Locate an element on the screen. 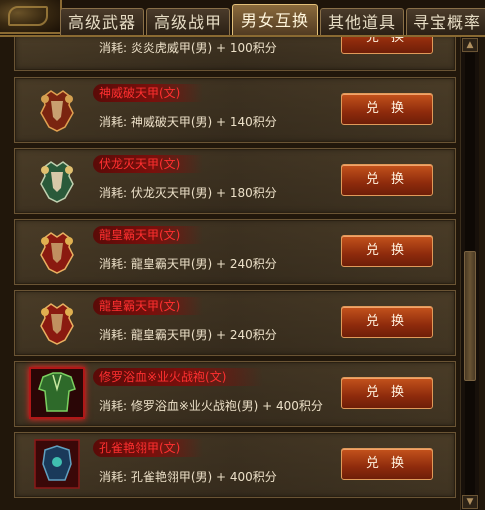 The width and height of the screenshot is (485, 510). cost-text: 消耗: 伏龙灭天甲(男) + 180积分 is located at coordinates (188, 193).